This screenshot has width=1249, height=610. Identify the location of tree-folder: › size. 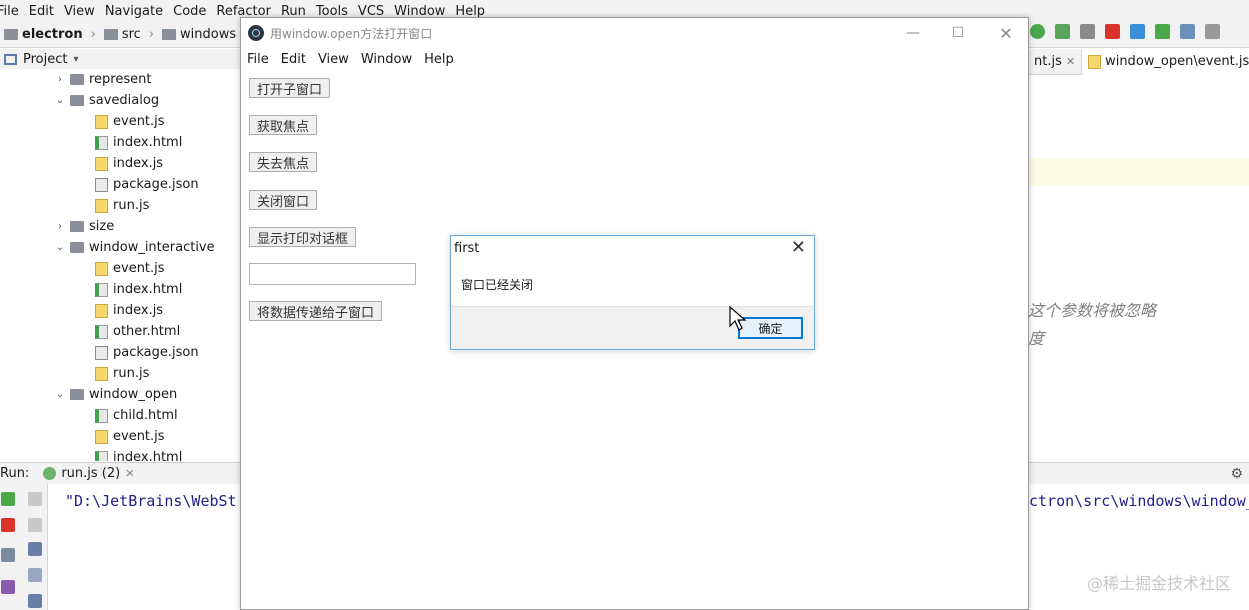
(84, 226).